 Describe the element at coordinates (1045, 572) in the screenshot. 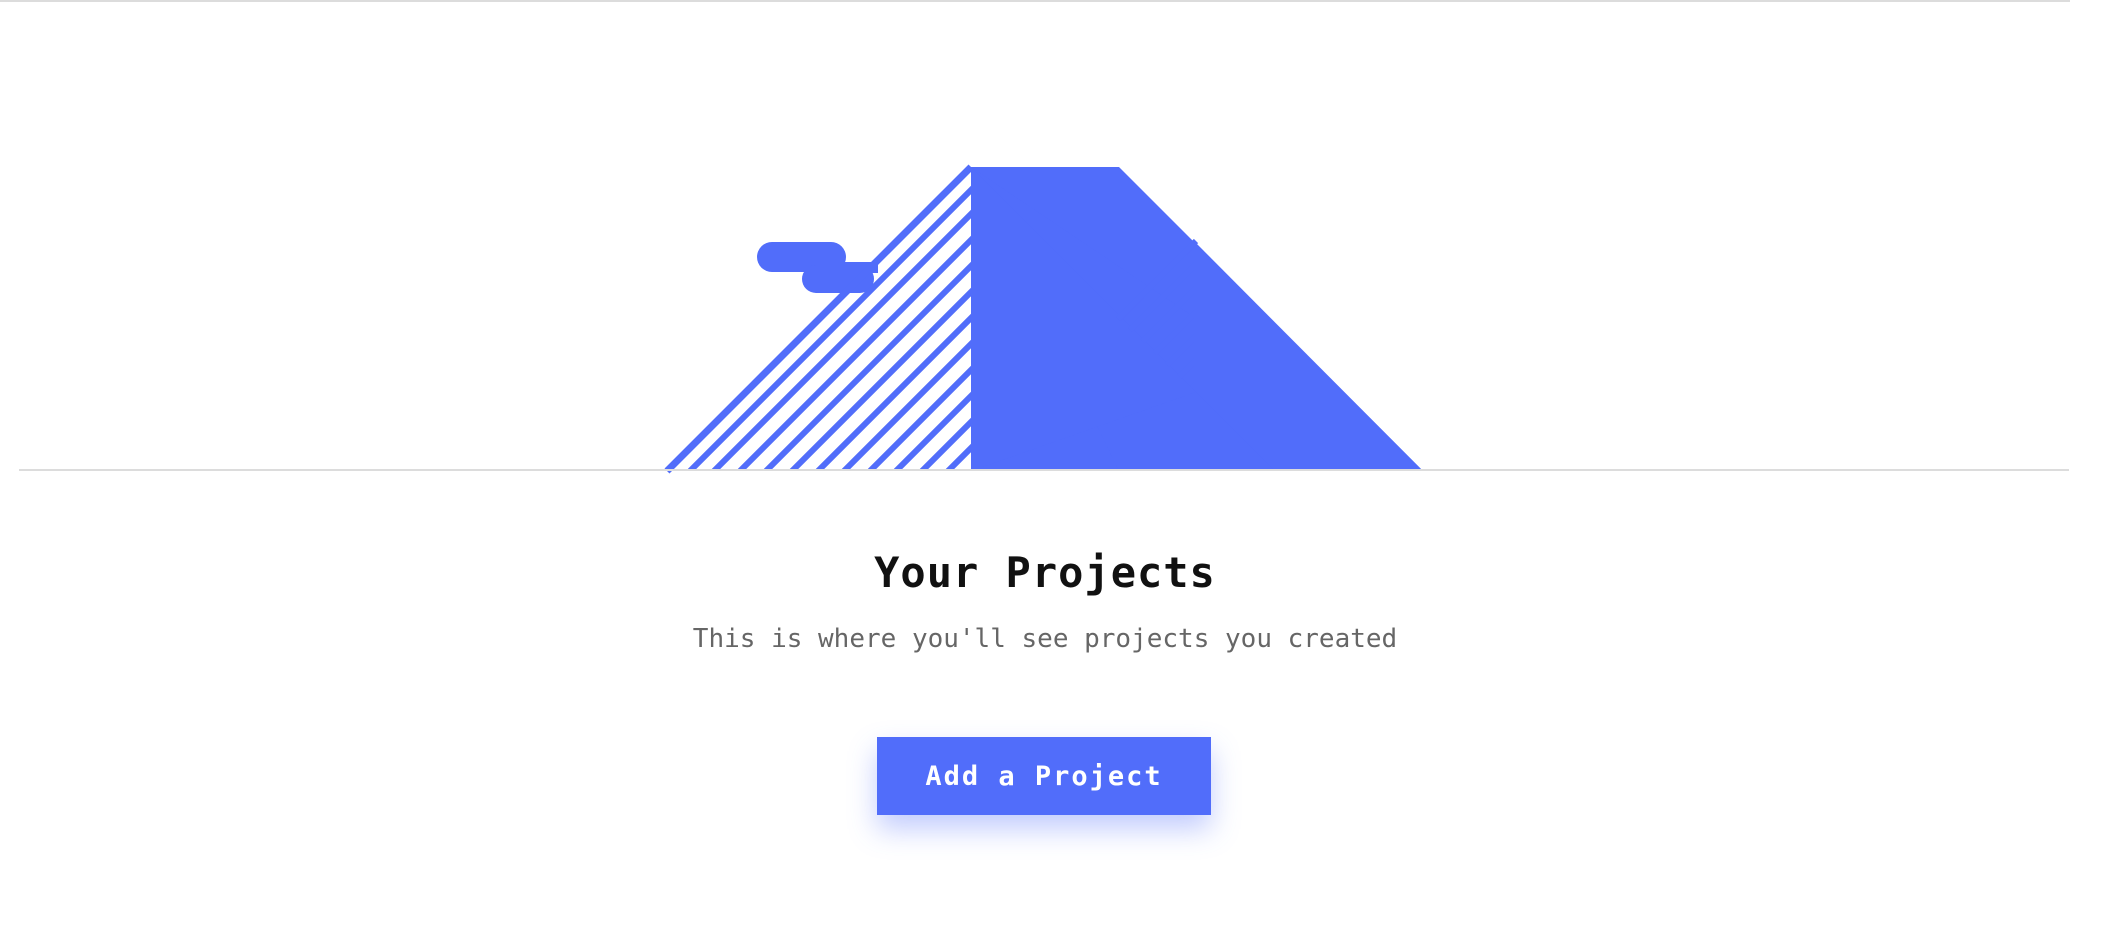

I see `page-title: Your Projects` at that location.